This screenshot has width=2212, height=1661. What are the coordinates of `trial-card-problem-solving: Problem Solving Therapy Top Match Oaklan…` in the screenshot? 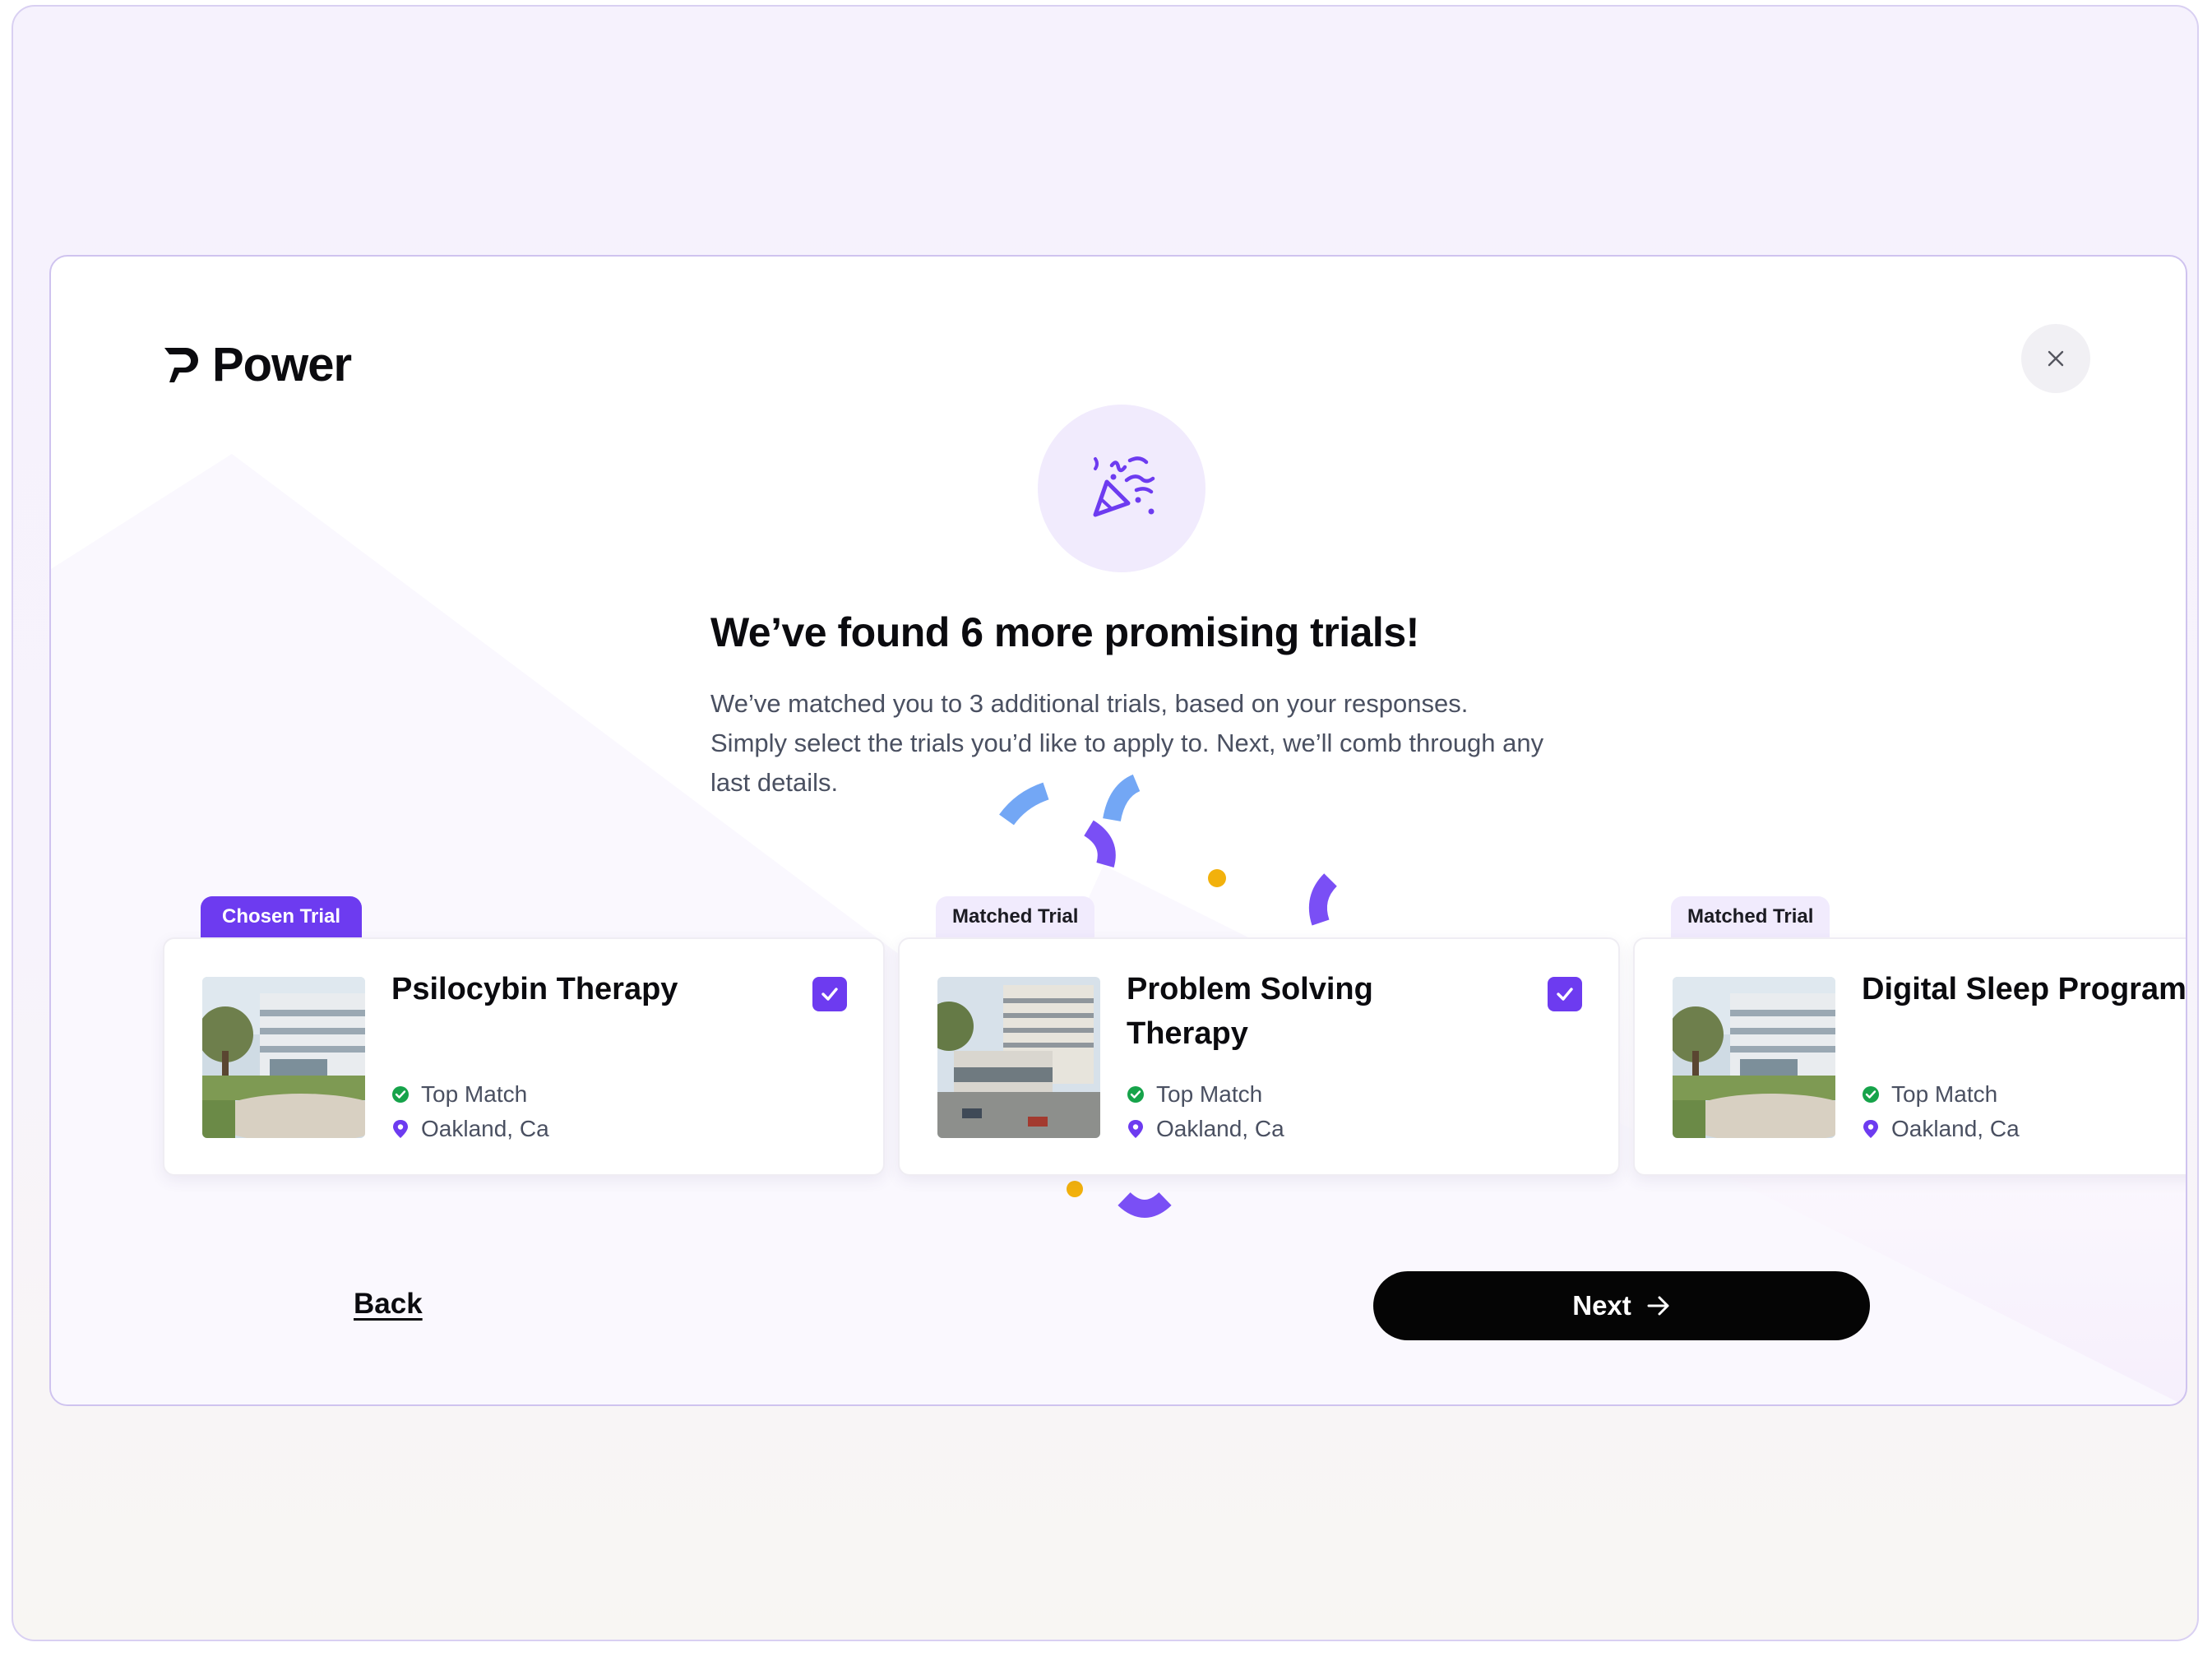 It's located at (1259, 1056).